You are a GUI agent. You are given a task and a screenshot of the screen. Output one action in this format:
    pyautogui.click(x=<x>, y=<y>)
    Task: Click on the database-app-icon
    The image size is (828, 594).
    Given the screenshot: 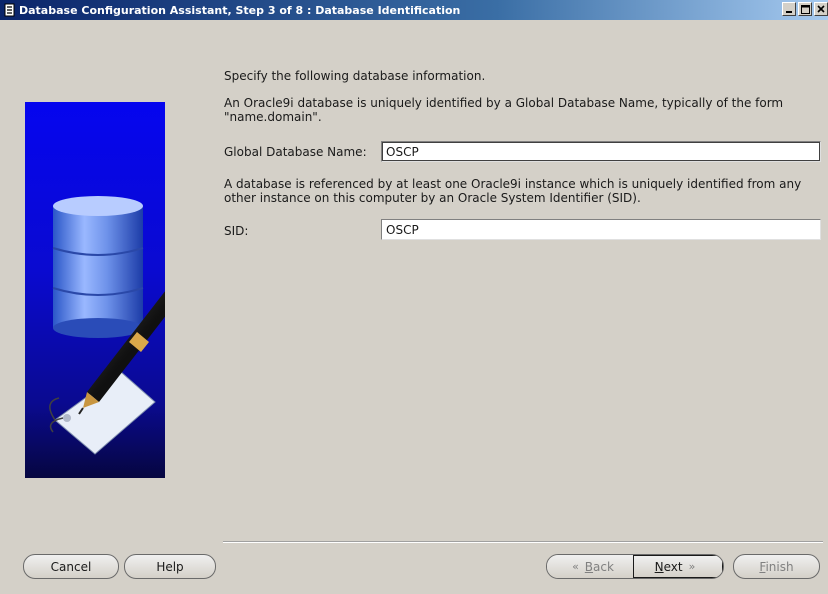 What is the action you would take?
    pyautogui.click(x=10, y=10)
    